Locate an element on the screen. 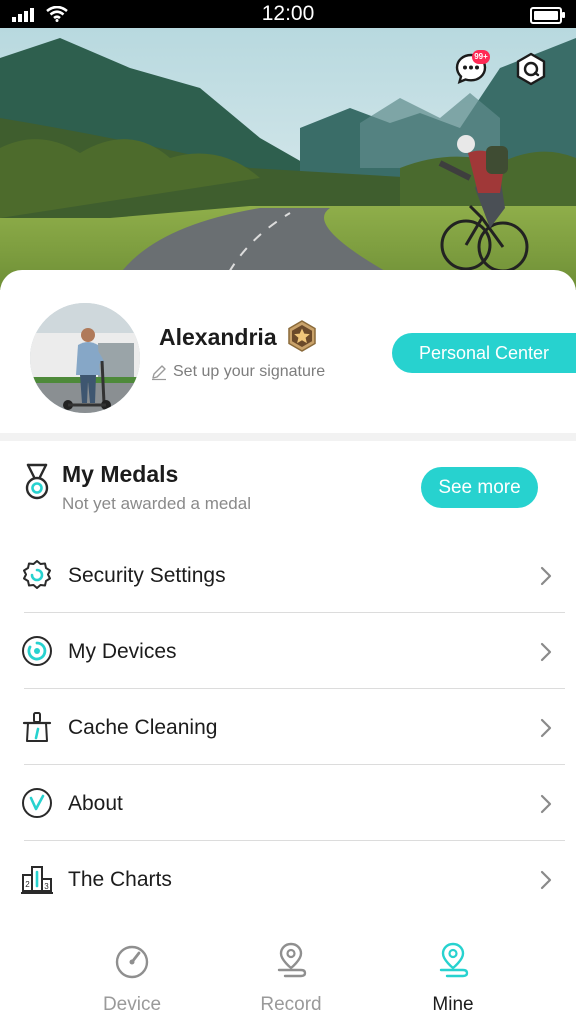  charts-icon: 2 3 is located at coordinates (37, 880).